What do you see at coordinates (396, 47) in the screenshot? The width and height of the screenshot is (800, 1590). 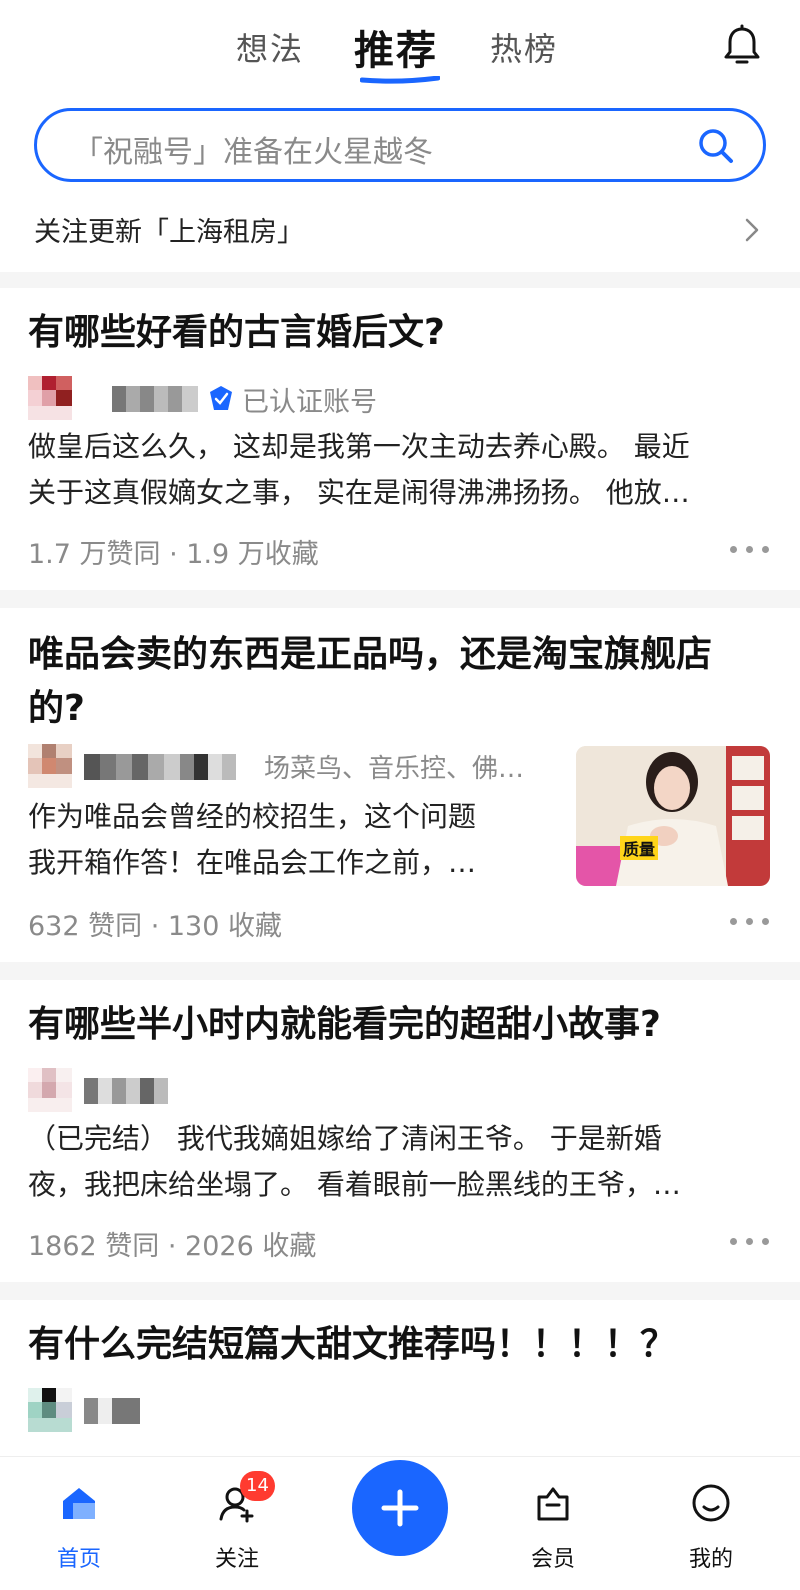 I see `tab-recommend: 推荐` at bounding box center [396, 47].